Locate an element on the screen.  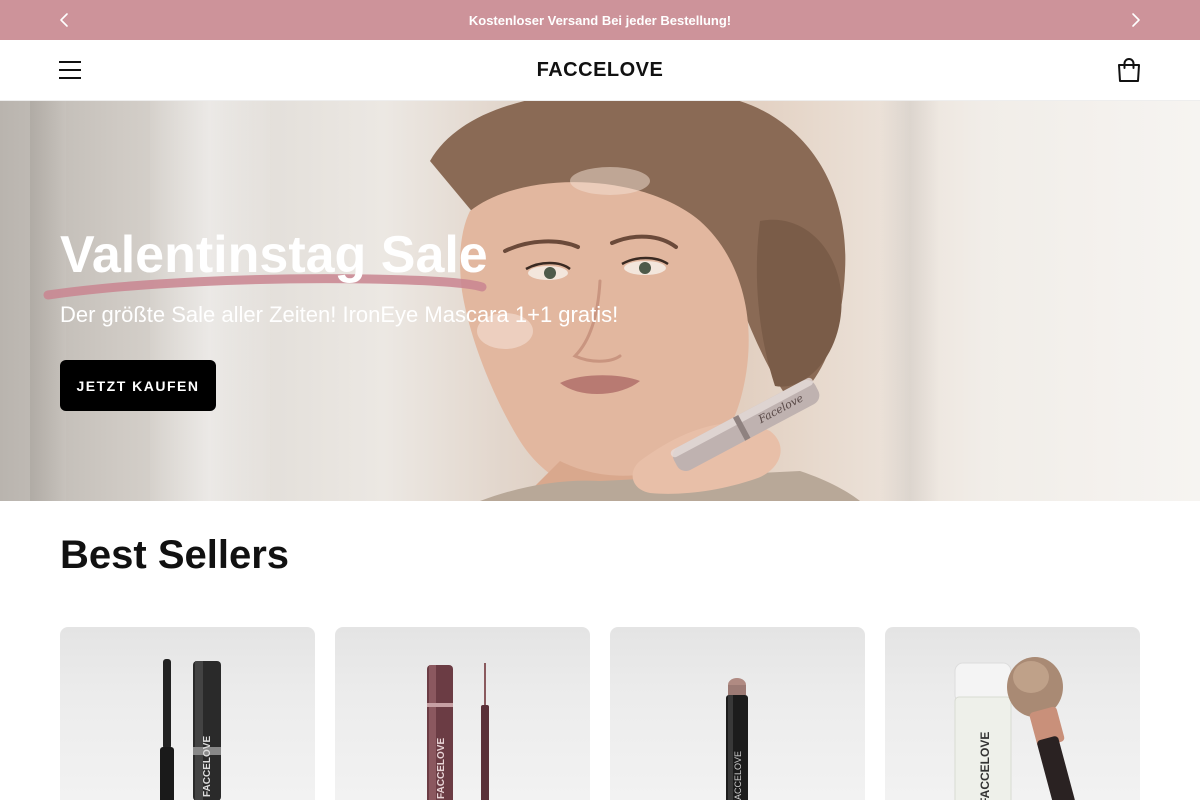
chevron-right-icon is located at coordinates (1136, 20).